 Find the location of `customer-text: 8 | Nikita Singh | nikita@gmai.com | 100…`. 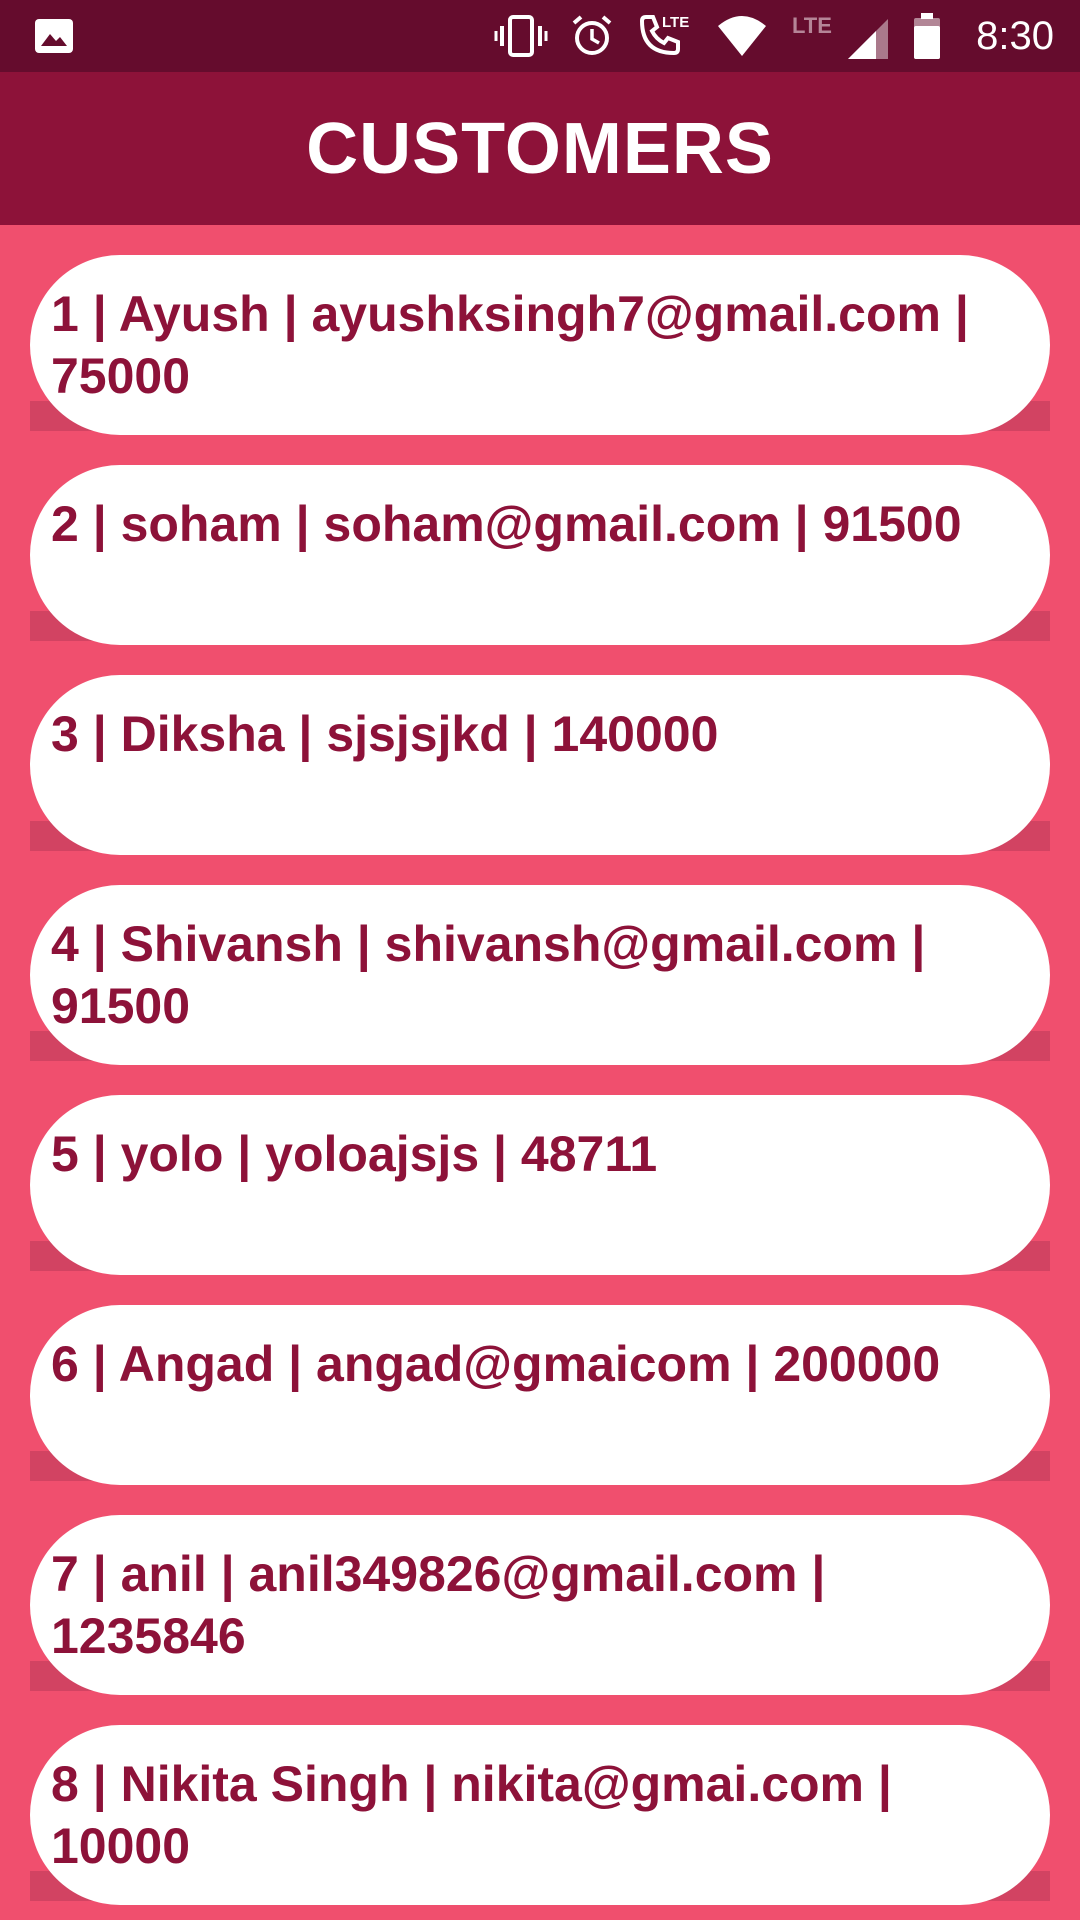

customer-text: 8 | Nikita Singh | nikita@gmai.com | 100… is located at coordinates (471, 1815).